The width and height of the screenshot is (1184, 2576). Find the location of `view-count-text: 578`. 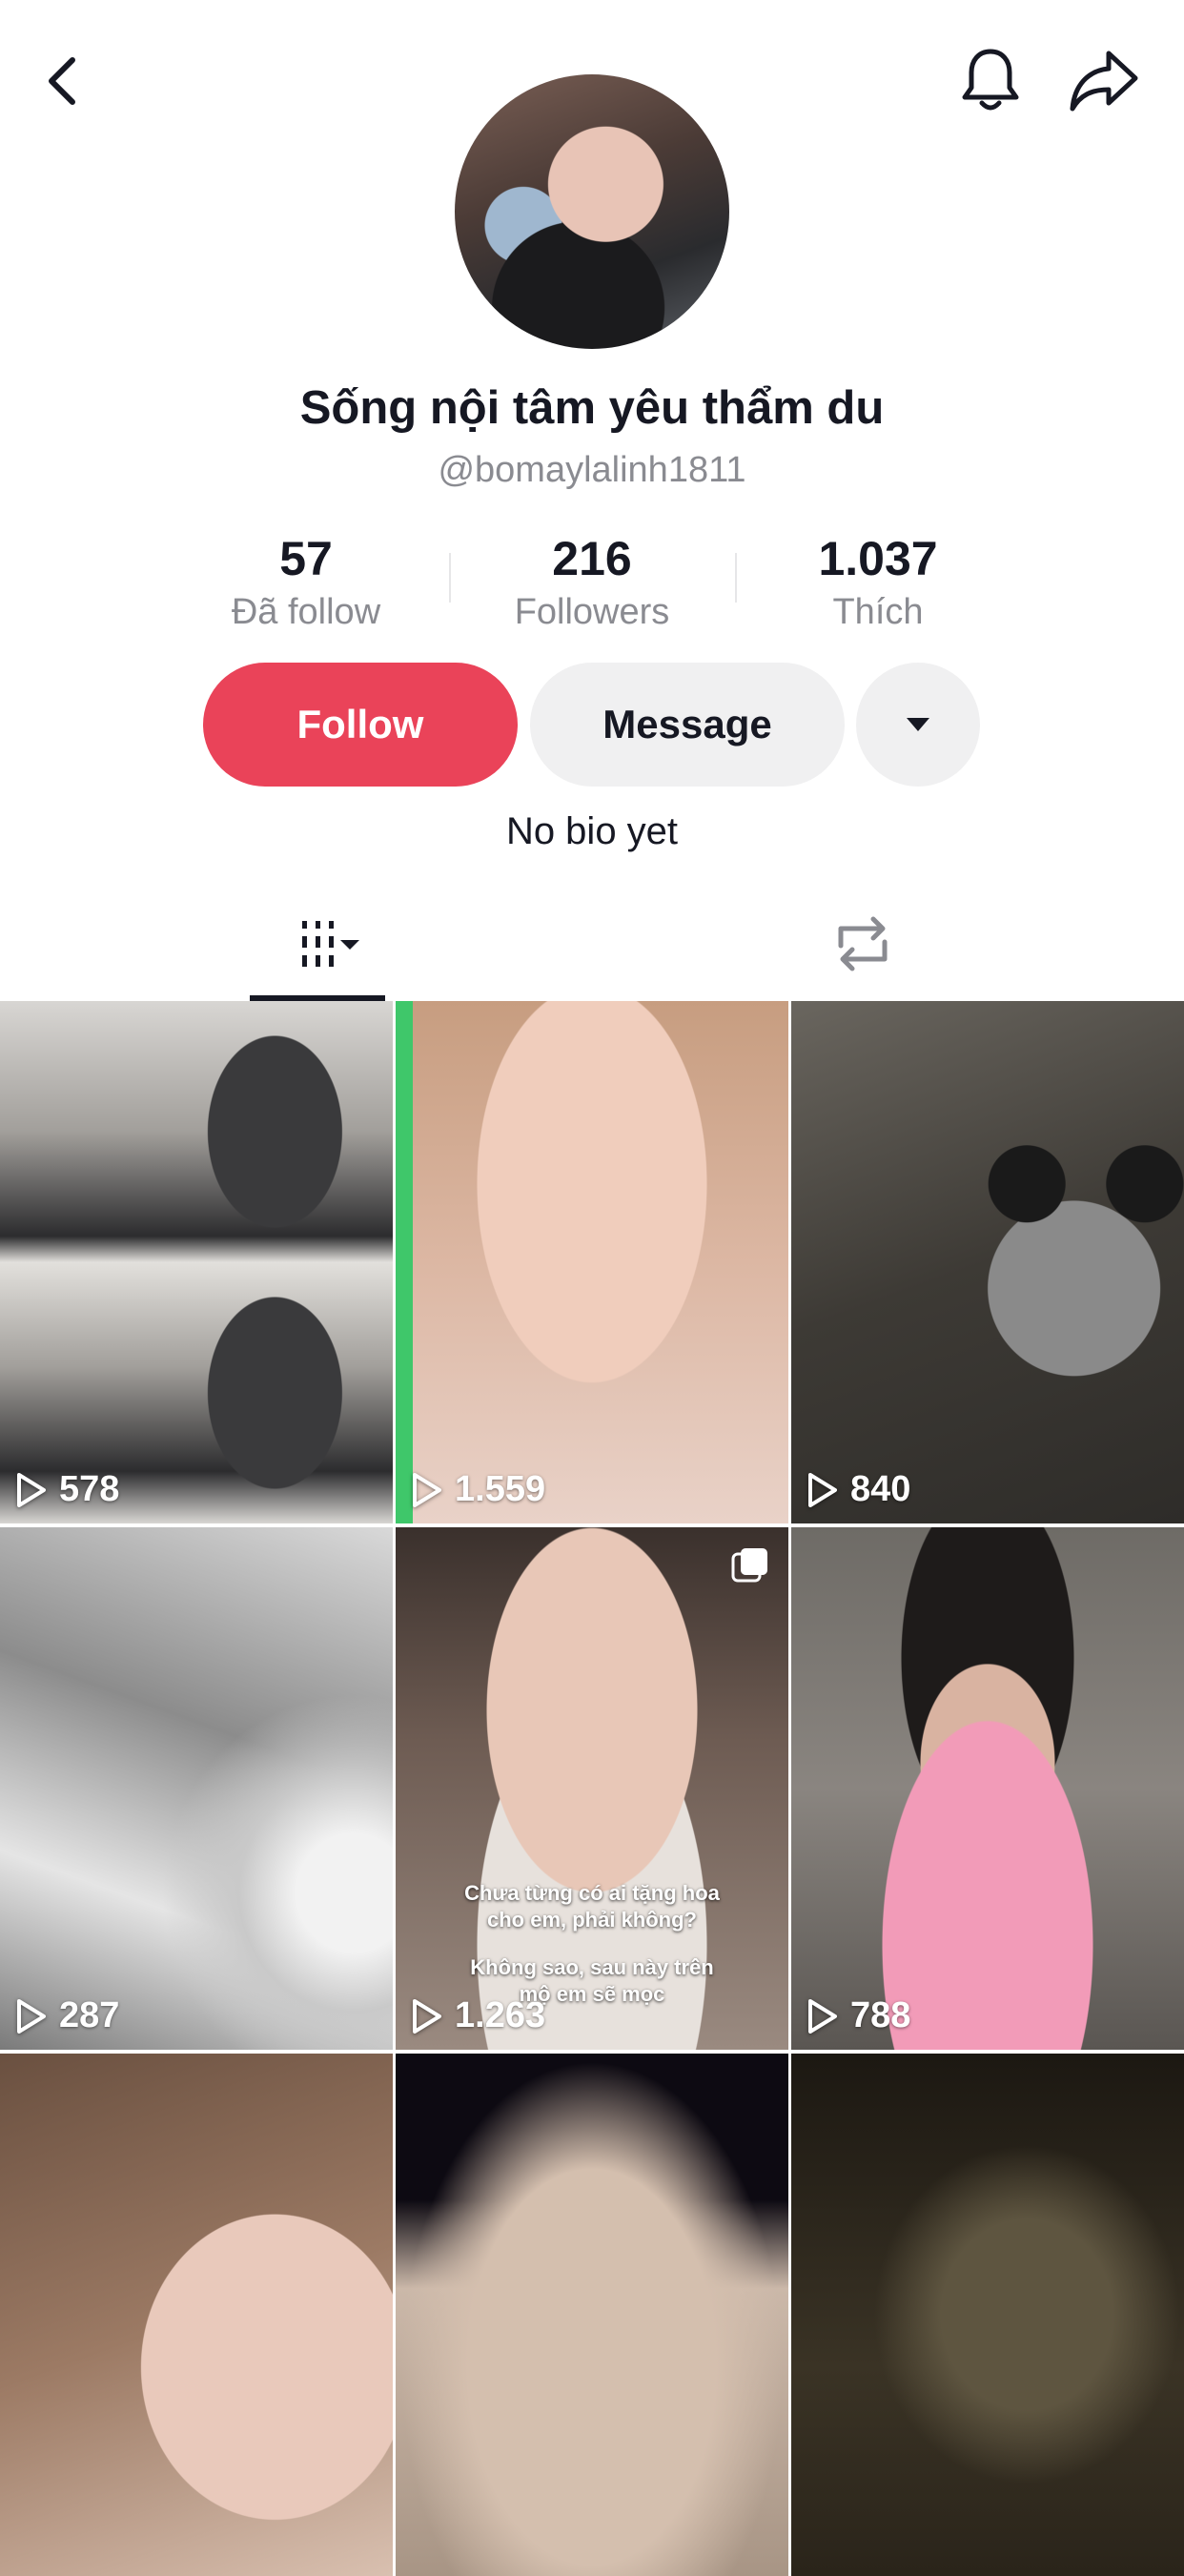

view-count-text: 578 is located at coordinates (89, 1489).